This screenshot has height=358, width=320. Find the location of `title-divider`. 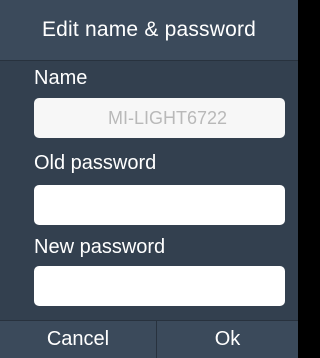

title-divider is located at coordinates (149, 60).